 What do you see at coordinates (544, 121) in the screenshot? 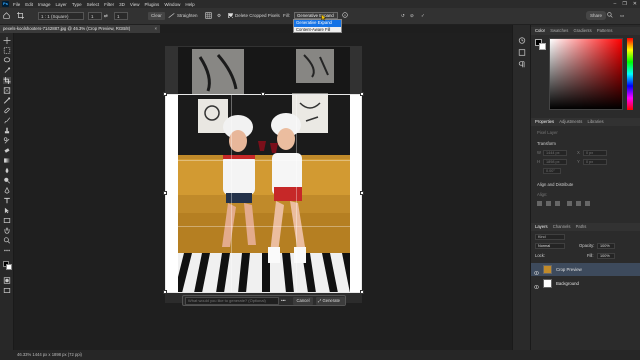
I see `tab-properties: Properties` at bounding box center [544, 121].